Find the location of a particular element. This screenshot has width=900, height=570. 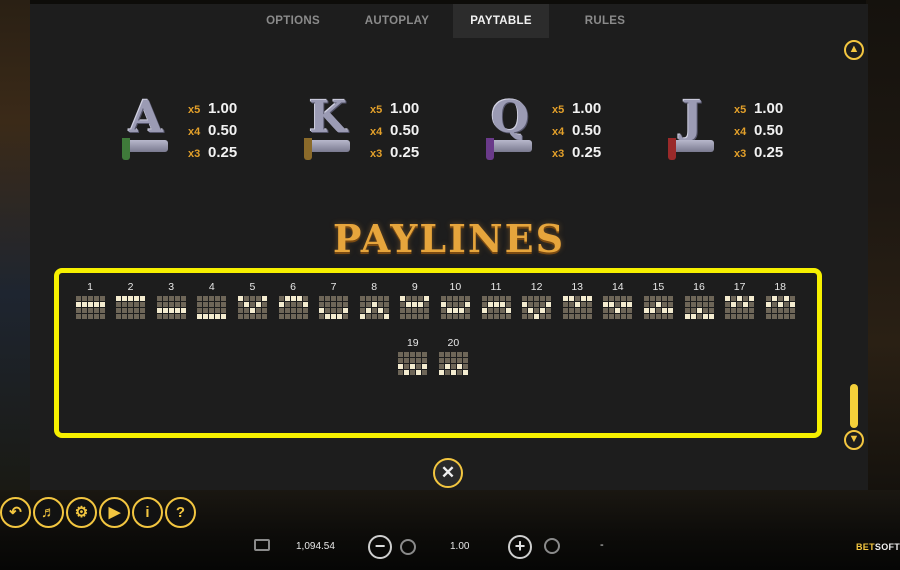

payline-16: 16 is located at coordinates (699, 304).